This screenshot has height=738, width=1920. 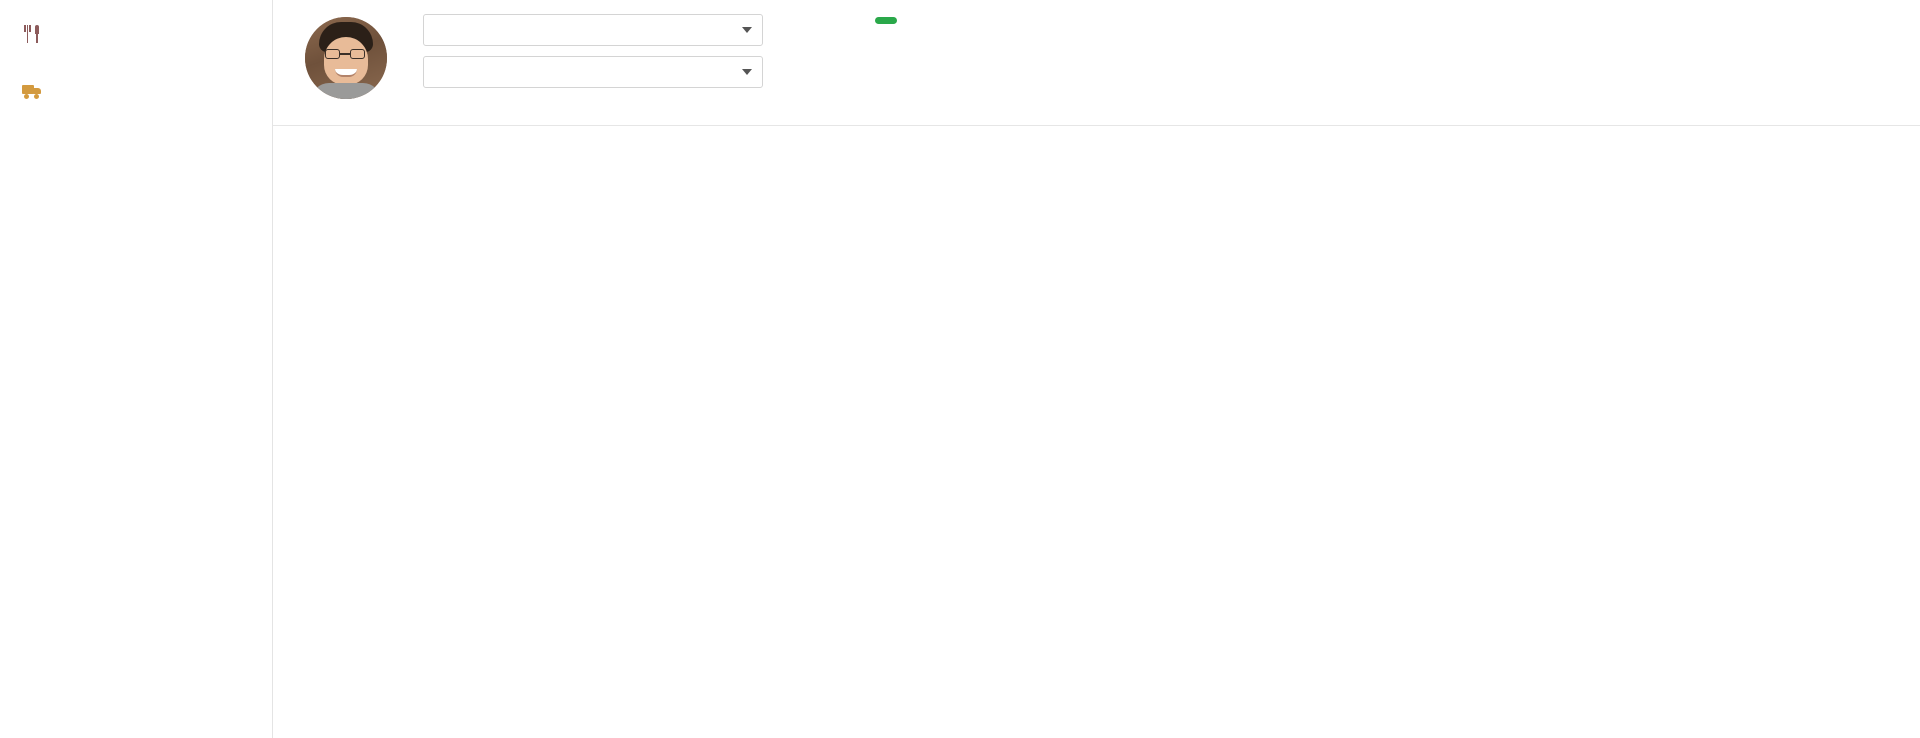 I want to click on suppliers-heading, so click(x=136, y=92).